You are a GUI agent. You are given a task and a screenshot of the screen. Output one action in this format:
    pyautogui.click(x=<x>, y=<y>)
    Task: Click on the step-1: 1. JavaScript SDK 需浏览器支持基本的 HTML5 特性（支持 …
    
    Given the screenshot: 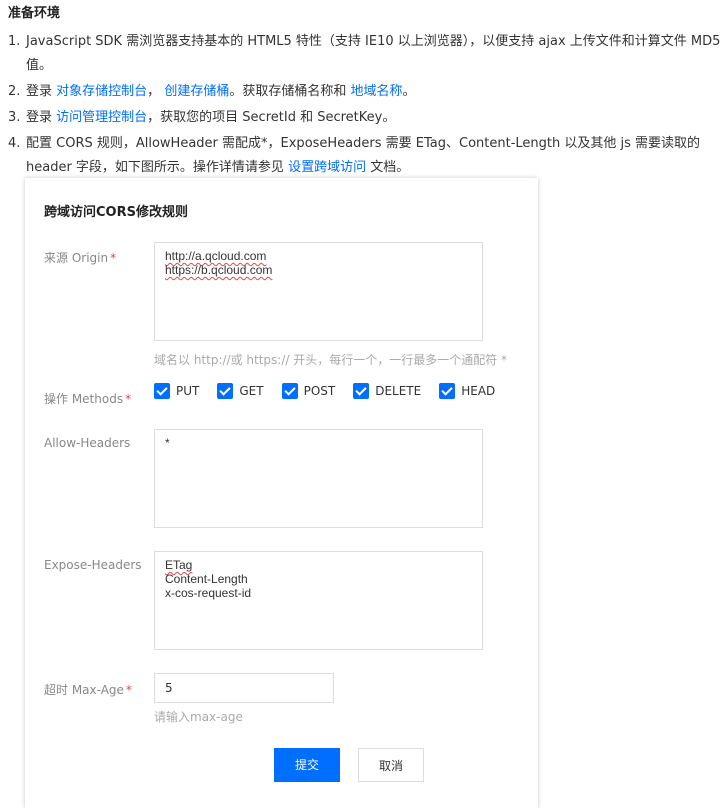 What is the action you would take?
    pyautogui.click(x=366, y=54)
    